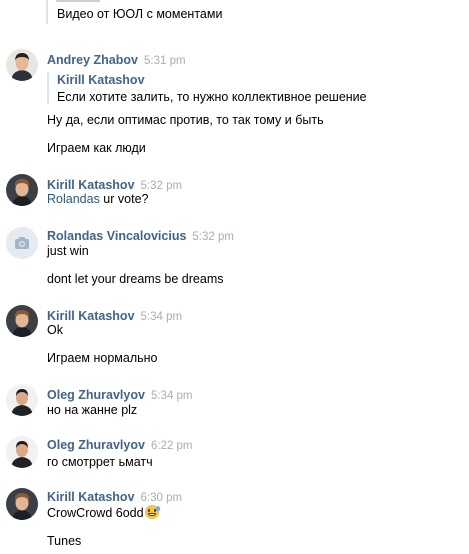 The height and width of the screenshot is (554, 469). I want to click on message-text: just win, so click(68, 251).